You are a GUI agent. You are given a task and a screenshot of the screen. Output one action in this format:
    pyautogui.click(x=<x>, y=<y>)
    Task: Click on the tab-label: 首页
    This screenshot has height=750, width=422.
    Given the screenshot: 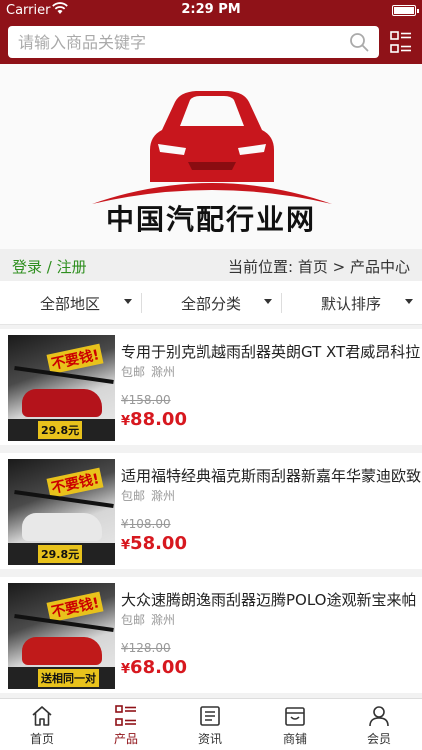 What is the action you would take?
    pyautogui.click(x=41, y=739)
    